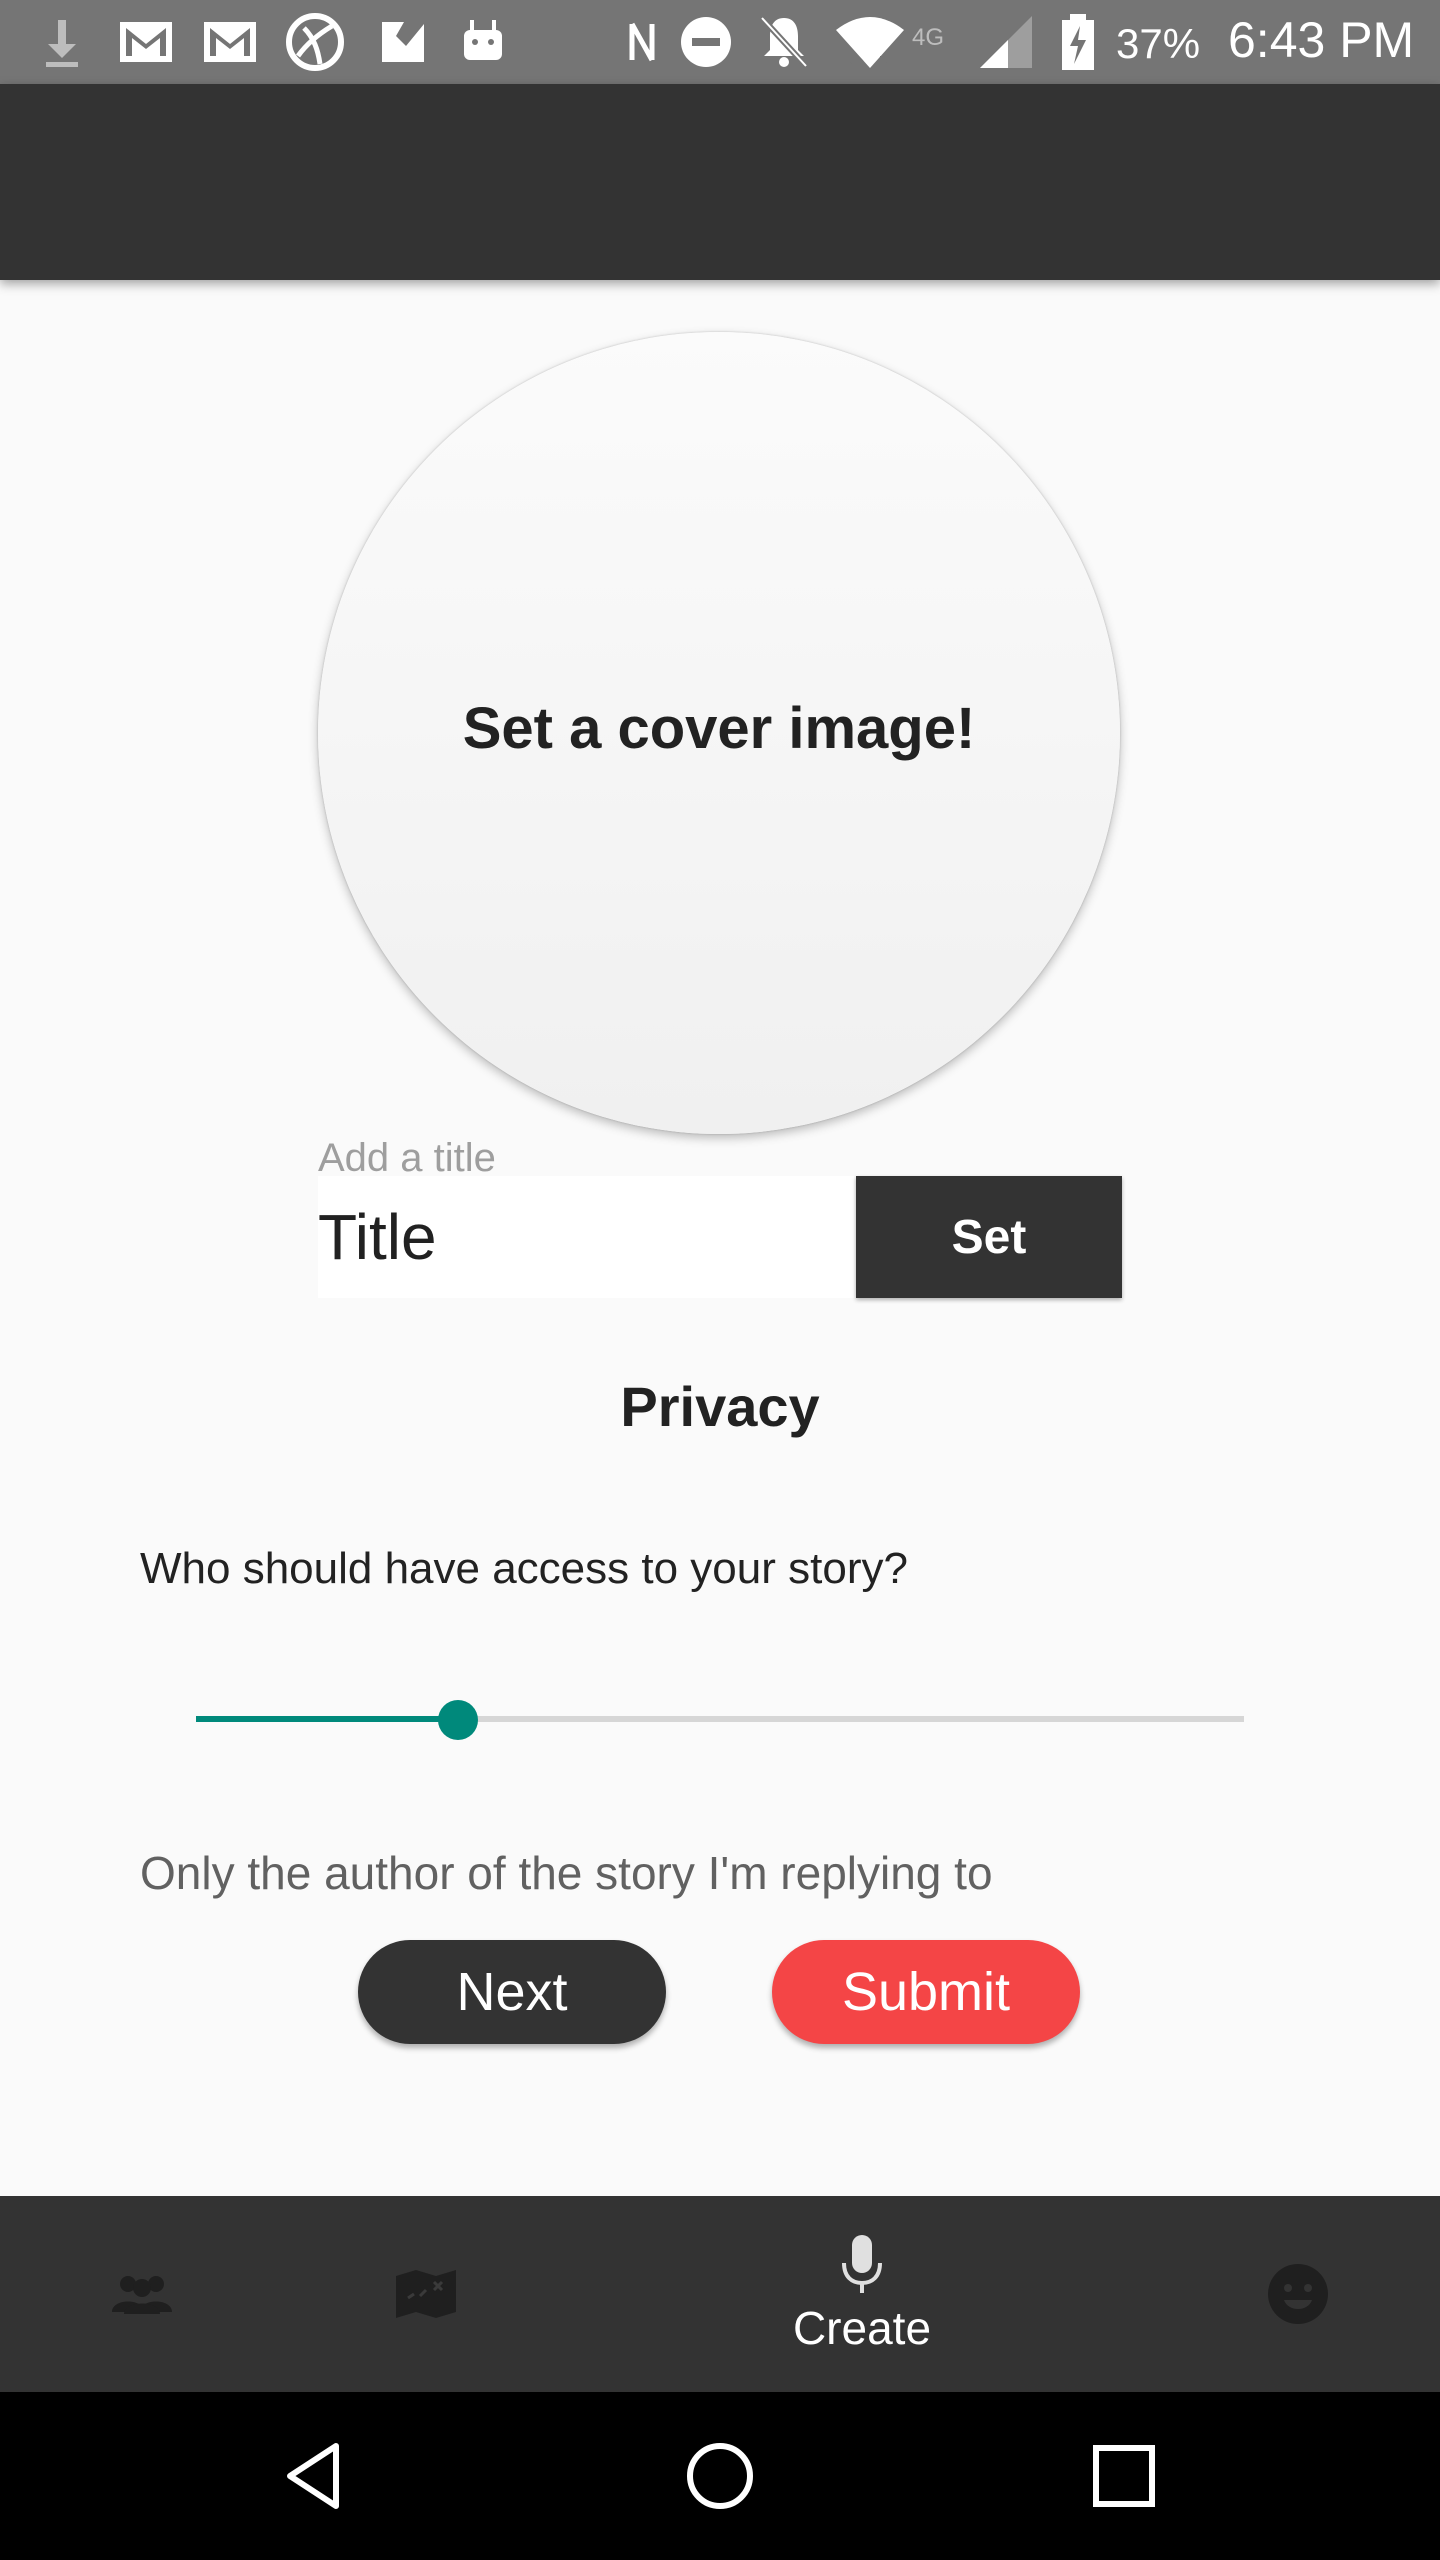 The image size is (1440, 2560). Describe the element at coordinates (1124, 2476) in the screenshot. I see `recents-icon` at that location.